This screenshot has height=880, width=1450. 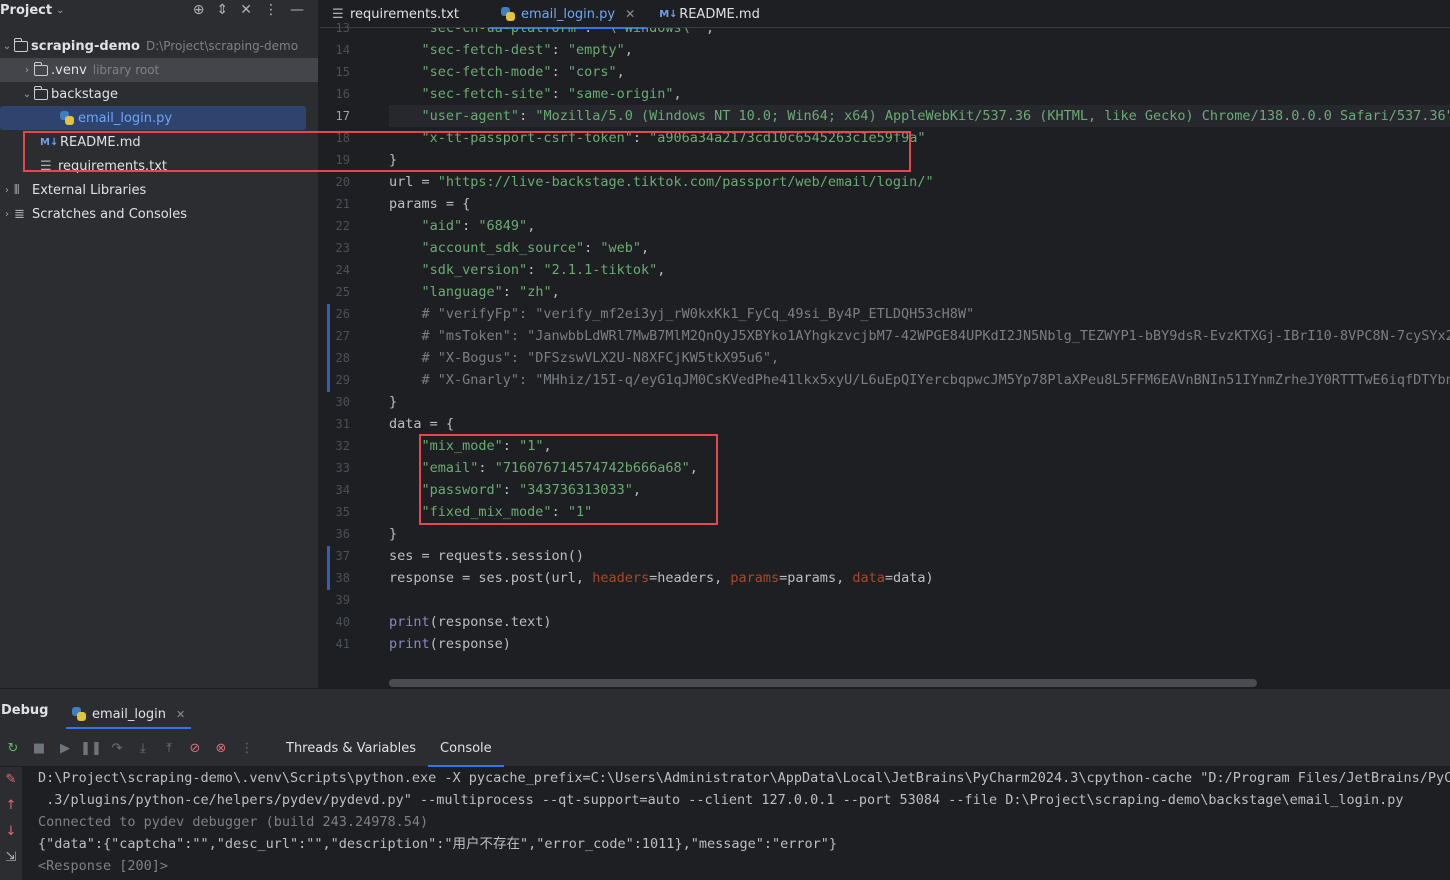 What do you see at coordinates (335, 358) in the screenshot?
I see `line-number: 28` at bounding box center [335, 358].